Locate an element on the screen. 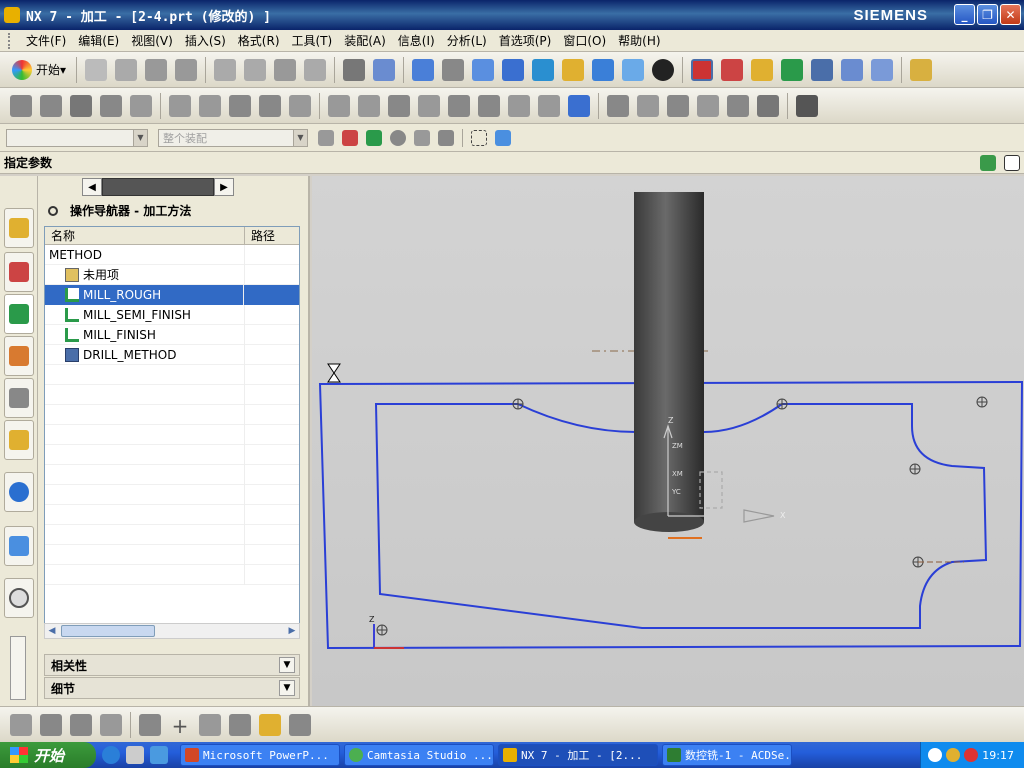 The image size is (1024, 768). feedrate-icon is located at coordinates (519, 105).